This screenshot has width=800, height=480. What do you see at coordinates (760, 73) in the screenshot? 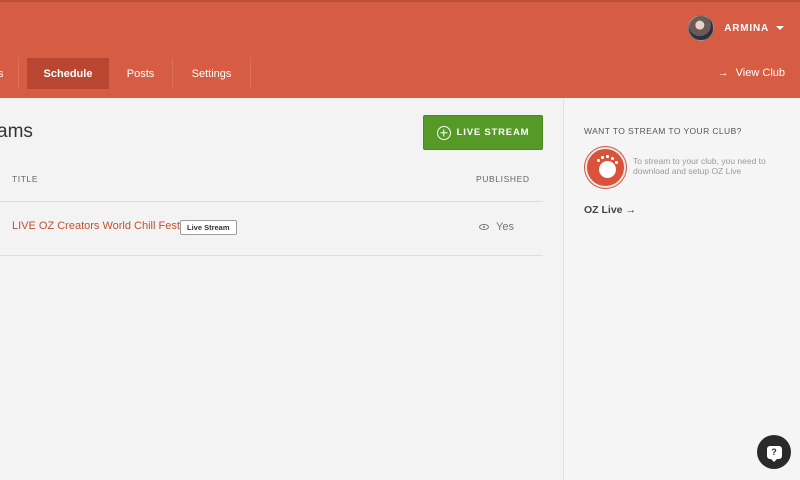
I see `view-club-label: View Club` at bounding box center [760, 73].